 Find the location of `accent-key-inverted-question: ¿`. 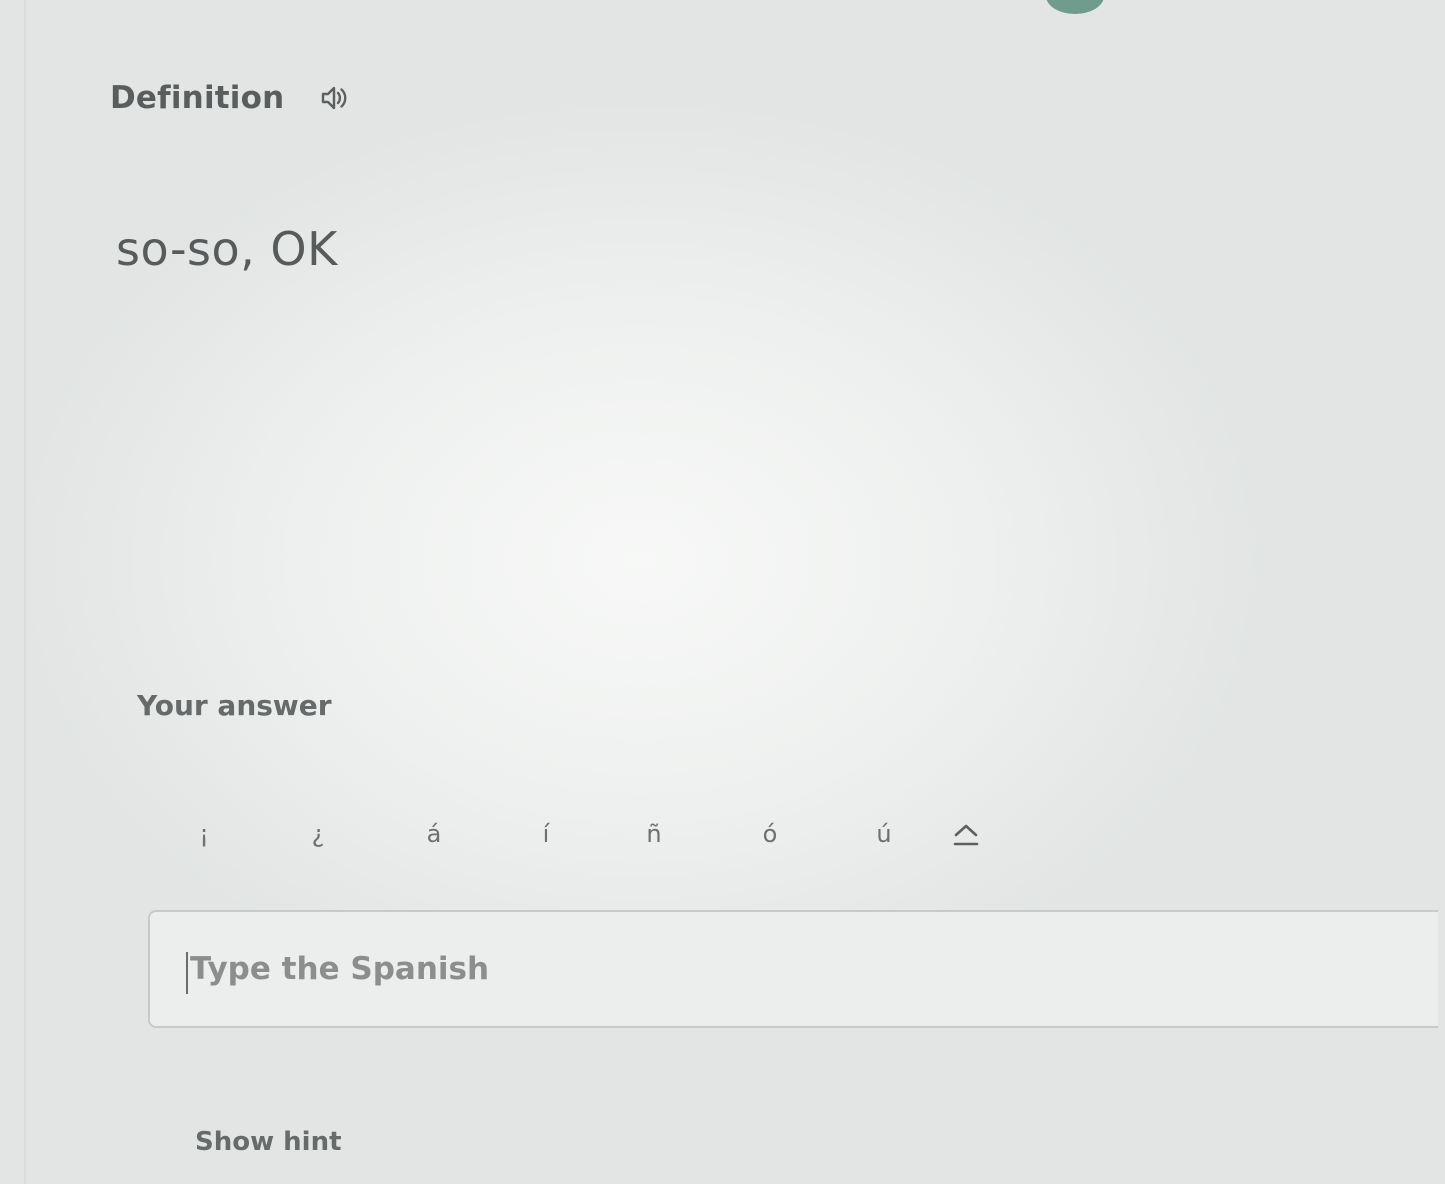

accent-key-inverted-question: ¿ is located at coordinates (318, 834).